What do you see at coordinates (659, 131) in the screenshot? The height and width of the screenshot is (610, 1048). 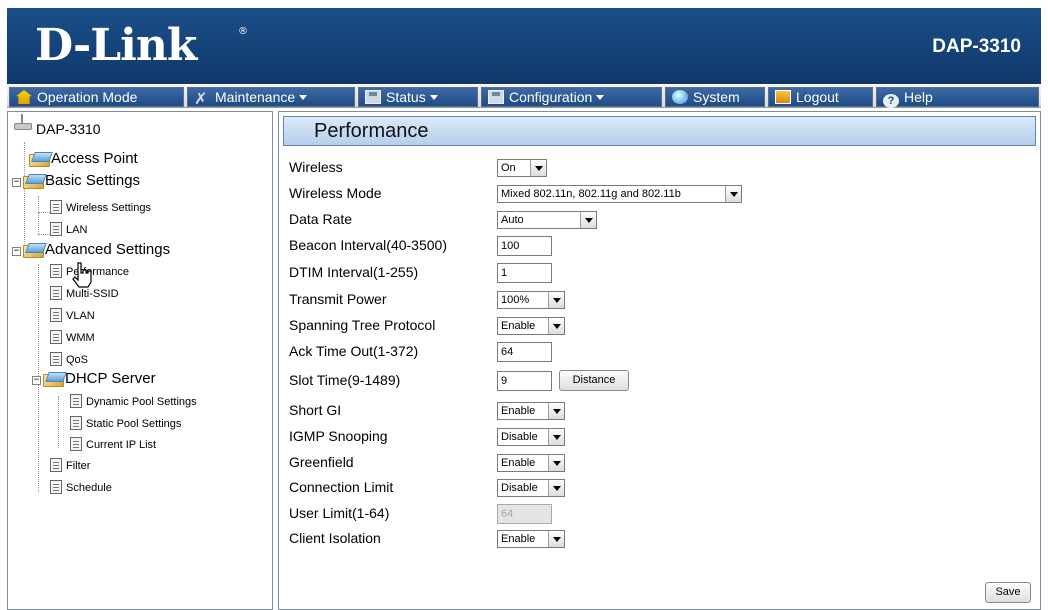 I see `panel-title-bar: Performance` at bounding box center [659, 131].